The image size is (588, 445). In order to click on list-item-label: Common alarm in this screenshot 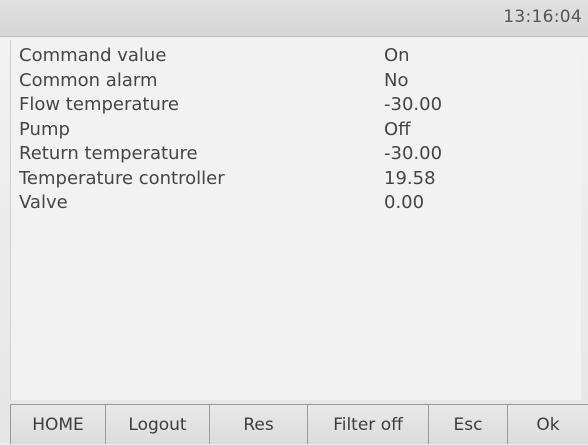, I will do `click(88, 80)`.